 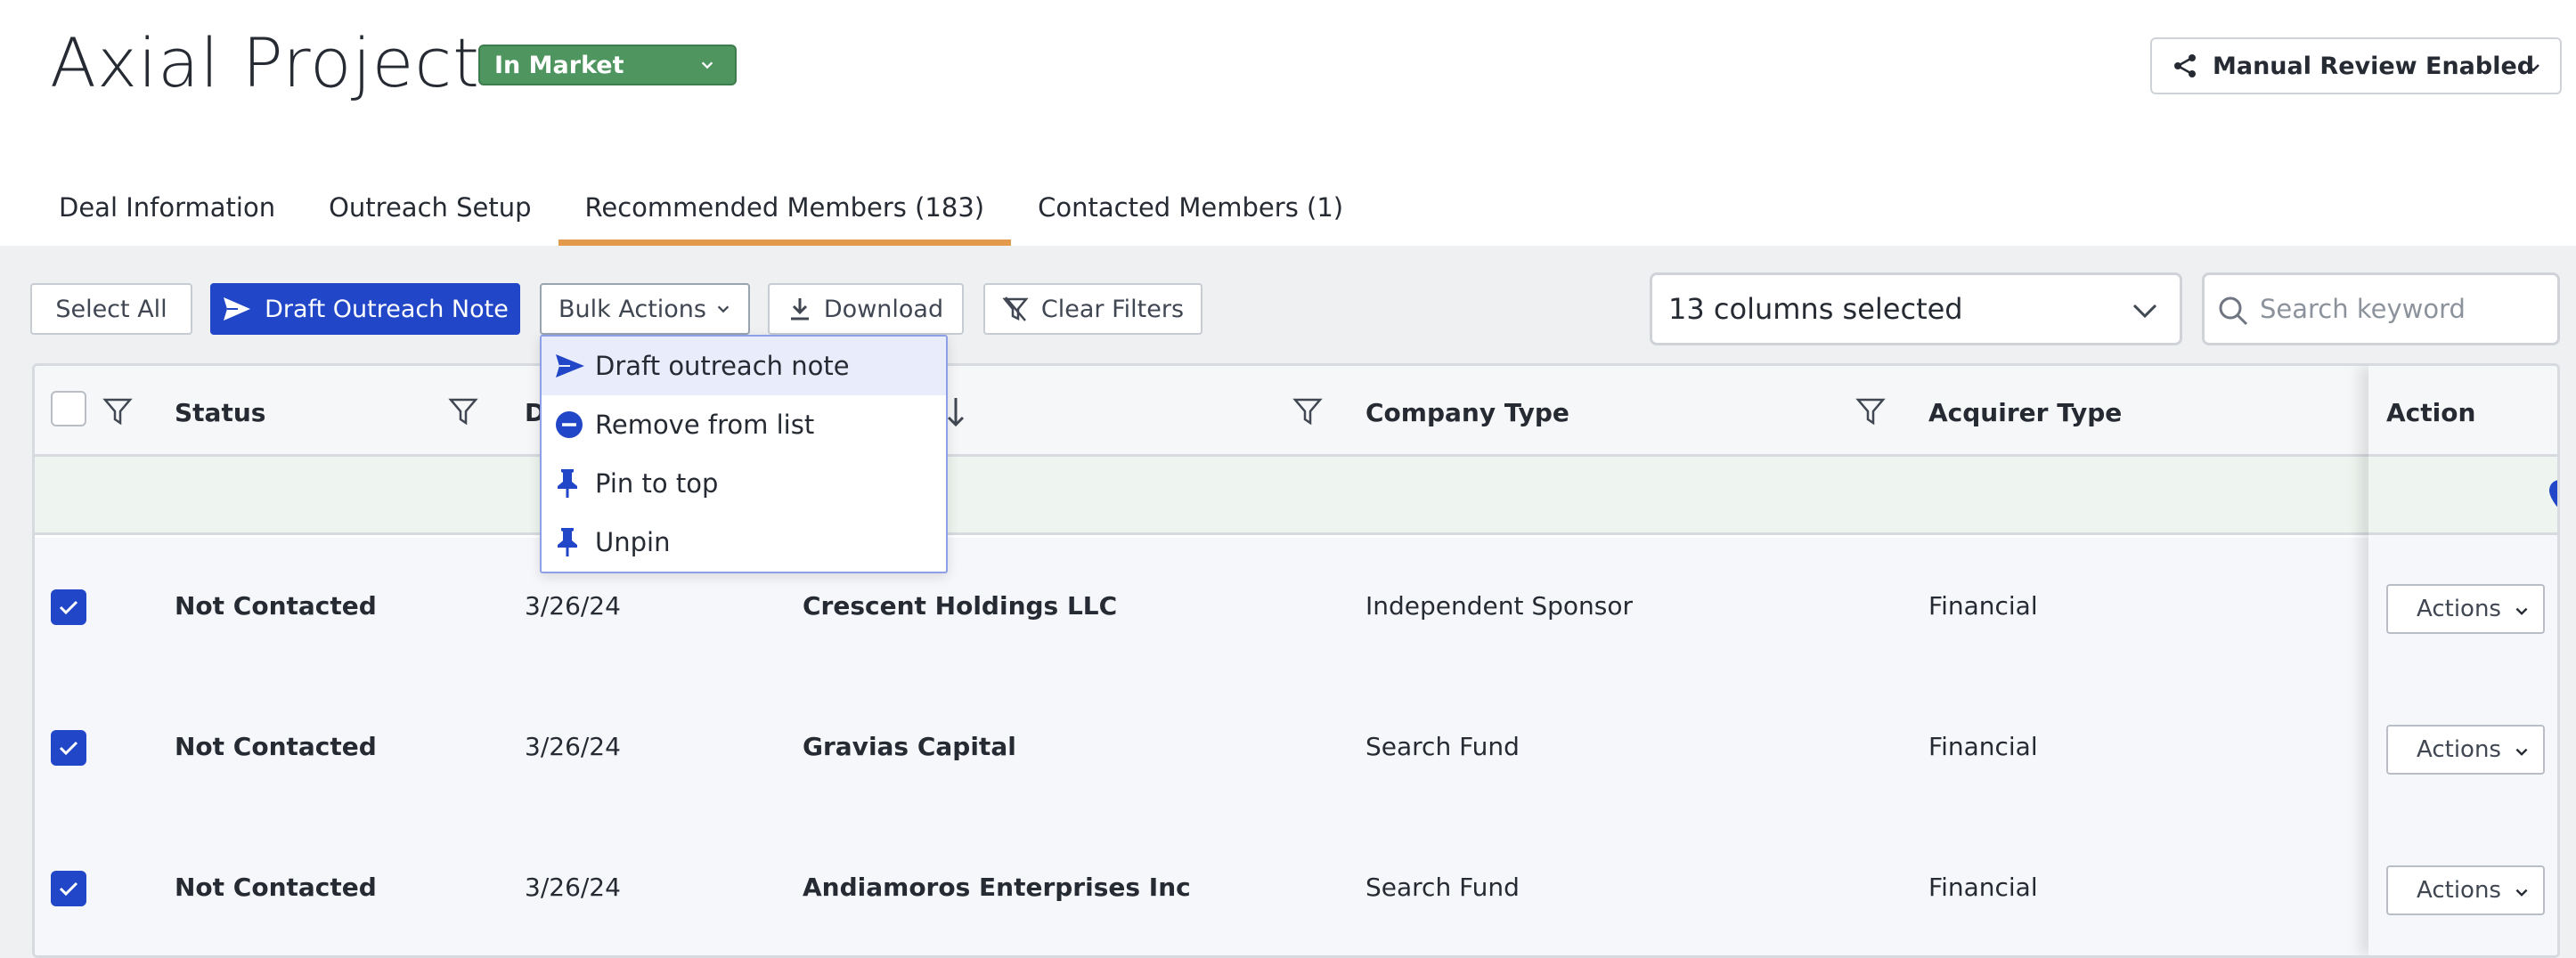 What do you see at coordinates (111, 309) in the screenshot?
I see `select-all-button: Select All` at bounding box center [111, 309].